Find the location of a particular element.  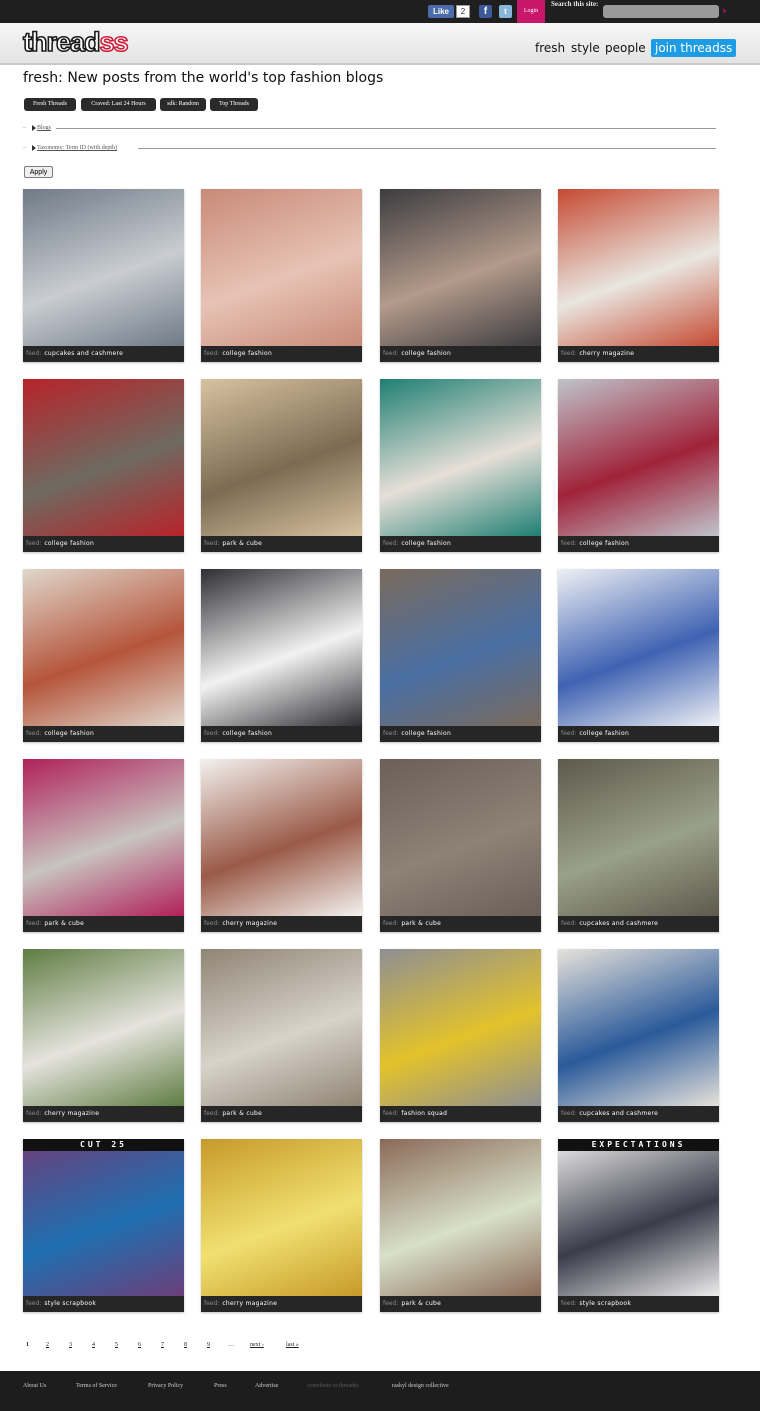

footer-terms-link: Terms of Service is located at coordinates (96, 1386).